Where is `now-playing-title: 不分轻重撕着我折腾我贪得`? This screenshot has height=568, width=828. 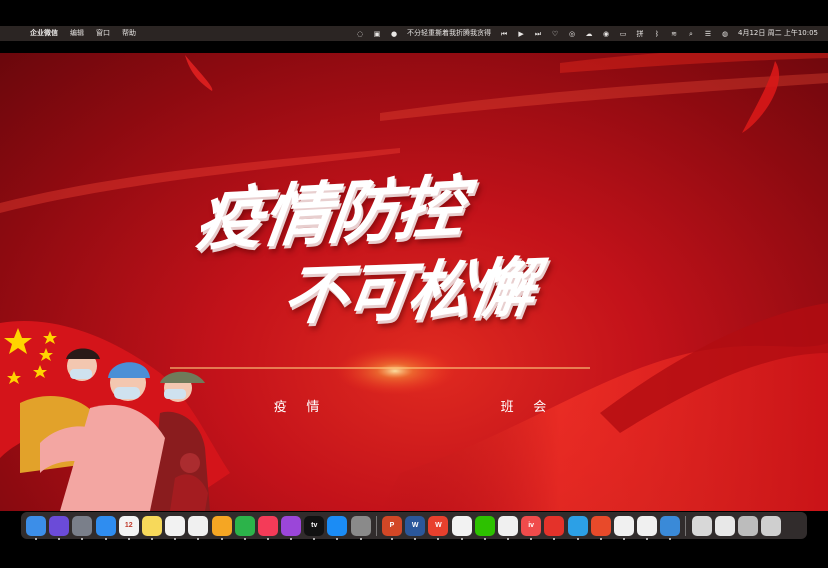
now-playing-title: 不分轻重撕着我折腾我贪得 is located at coordinates (449, 33).